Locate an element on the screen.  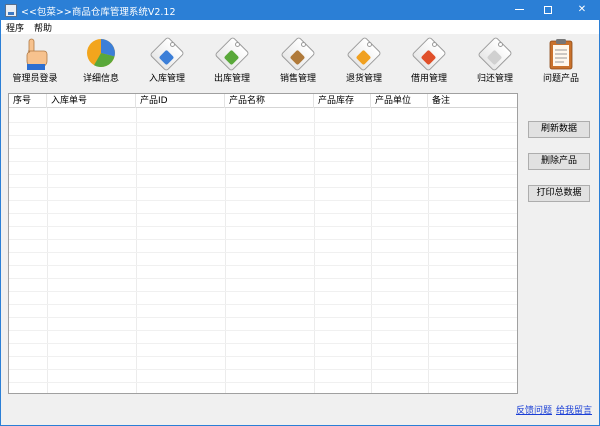
toolbar-details: 详细信息 is located at coordinates (101, 61).